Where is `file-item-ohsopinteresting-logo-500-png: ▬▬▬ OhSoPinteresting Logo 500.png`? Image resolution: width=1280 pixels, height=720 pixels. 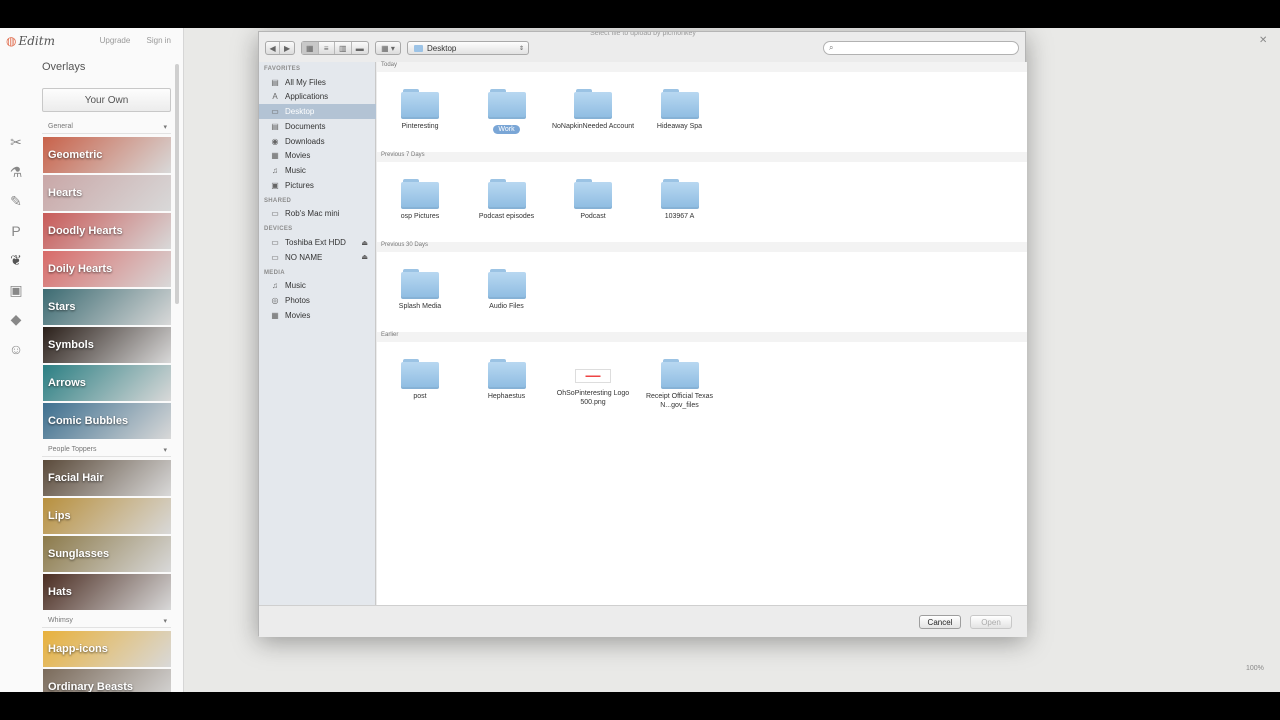
file-item-ohsopinteresting-logo-500-png: ▬▬▬ OhSoPinteresting Logo 500.png is located at coordinates (593, 383).